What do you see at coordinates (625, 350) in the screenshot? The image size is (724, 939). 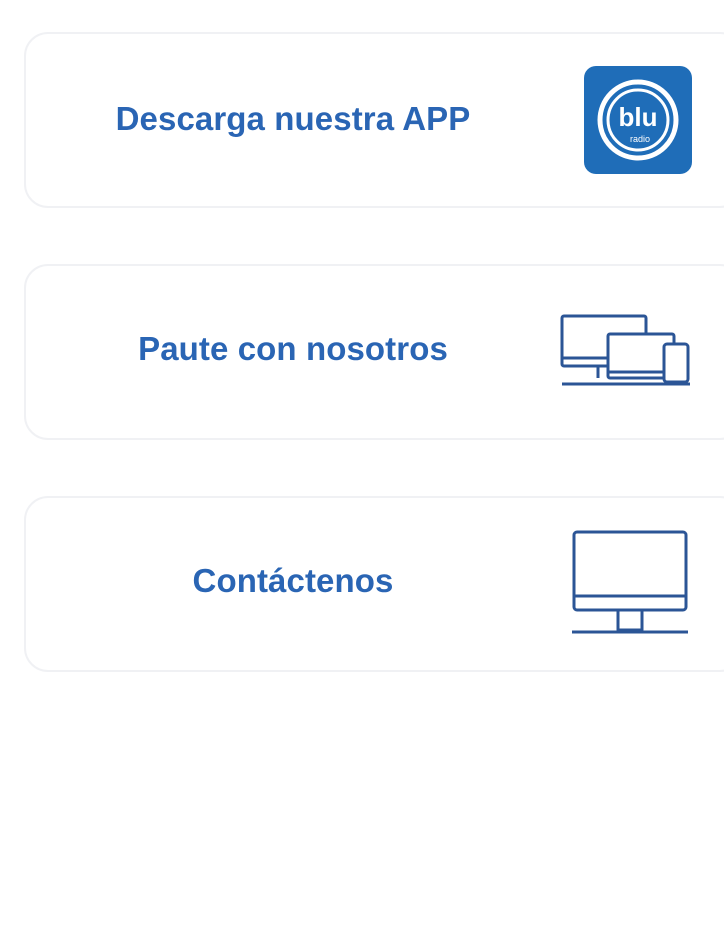 I see `devices-icon` at bounding box center [625, 350].